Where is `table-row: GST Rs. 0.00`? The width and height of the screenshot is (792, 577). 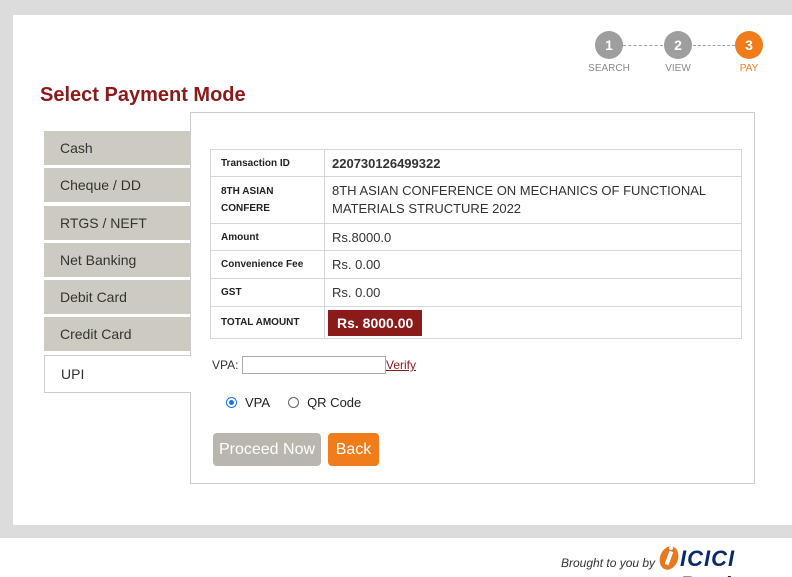
table-row: GST Rs. 0.00 is located at coordinates (476, 292).